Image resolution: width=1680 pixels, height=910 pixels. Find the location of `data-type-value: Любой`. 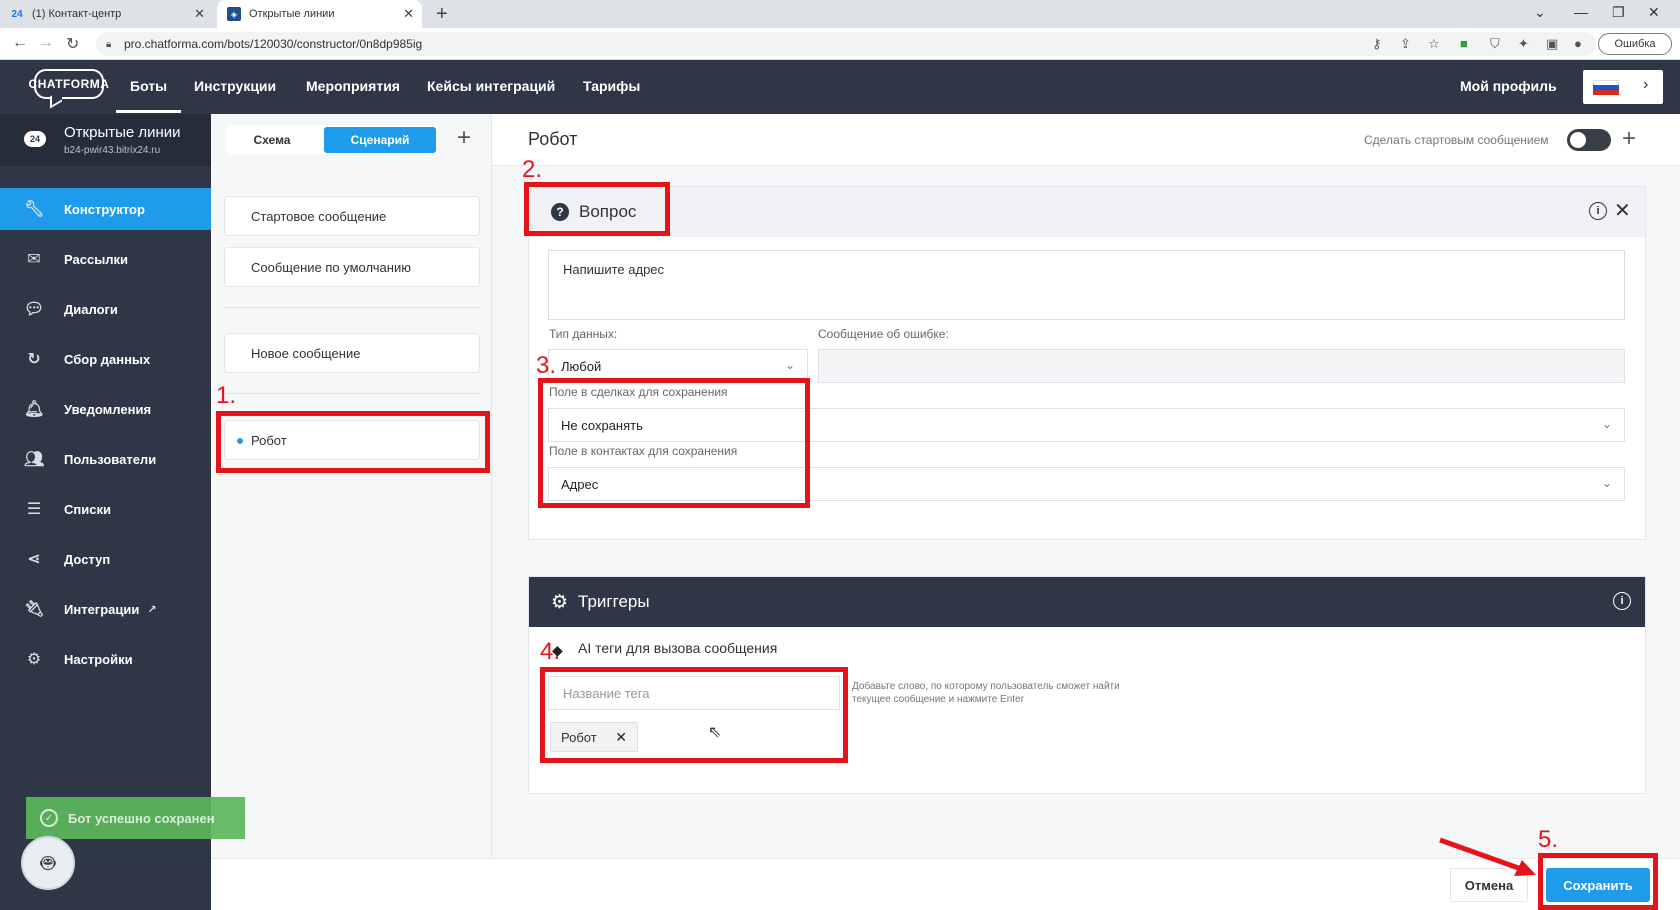

data-type-value: Любой is located at coordinates (581, 366).